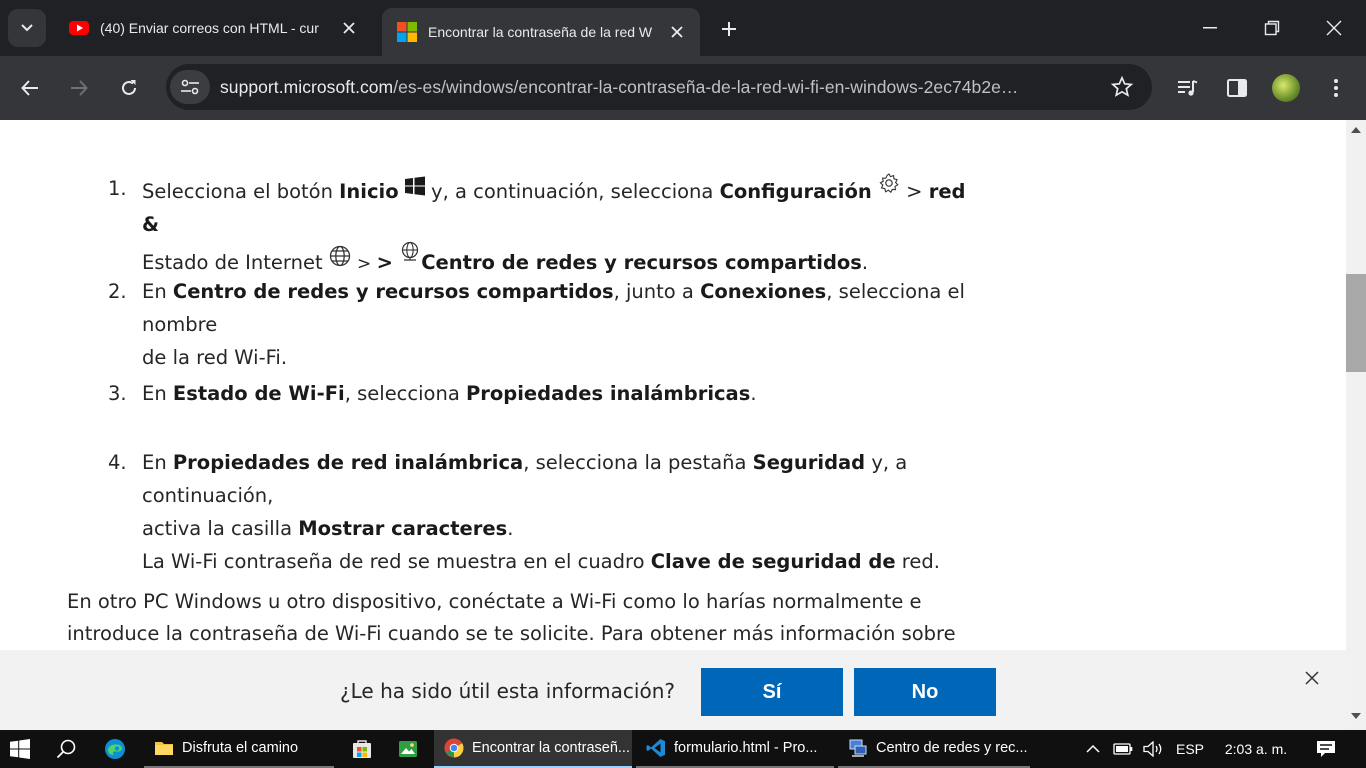 This screenshot has width=1366, height=768. Describe the element at coordinates (1334, 28) in the screenshot. I see `close-window-button` at that location.